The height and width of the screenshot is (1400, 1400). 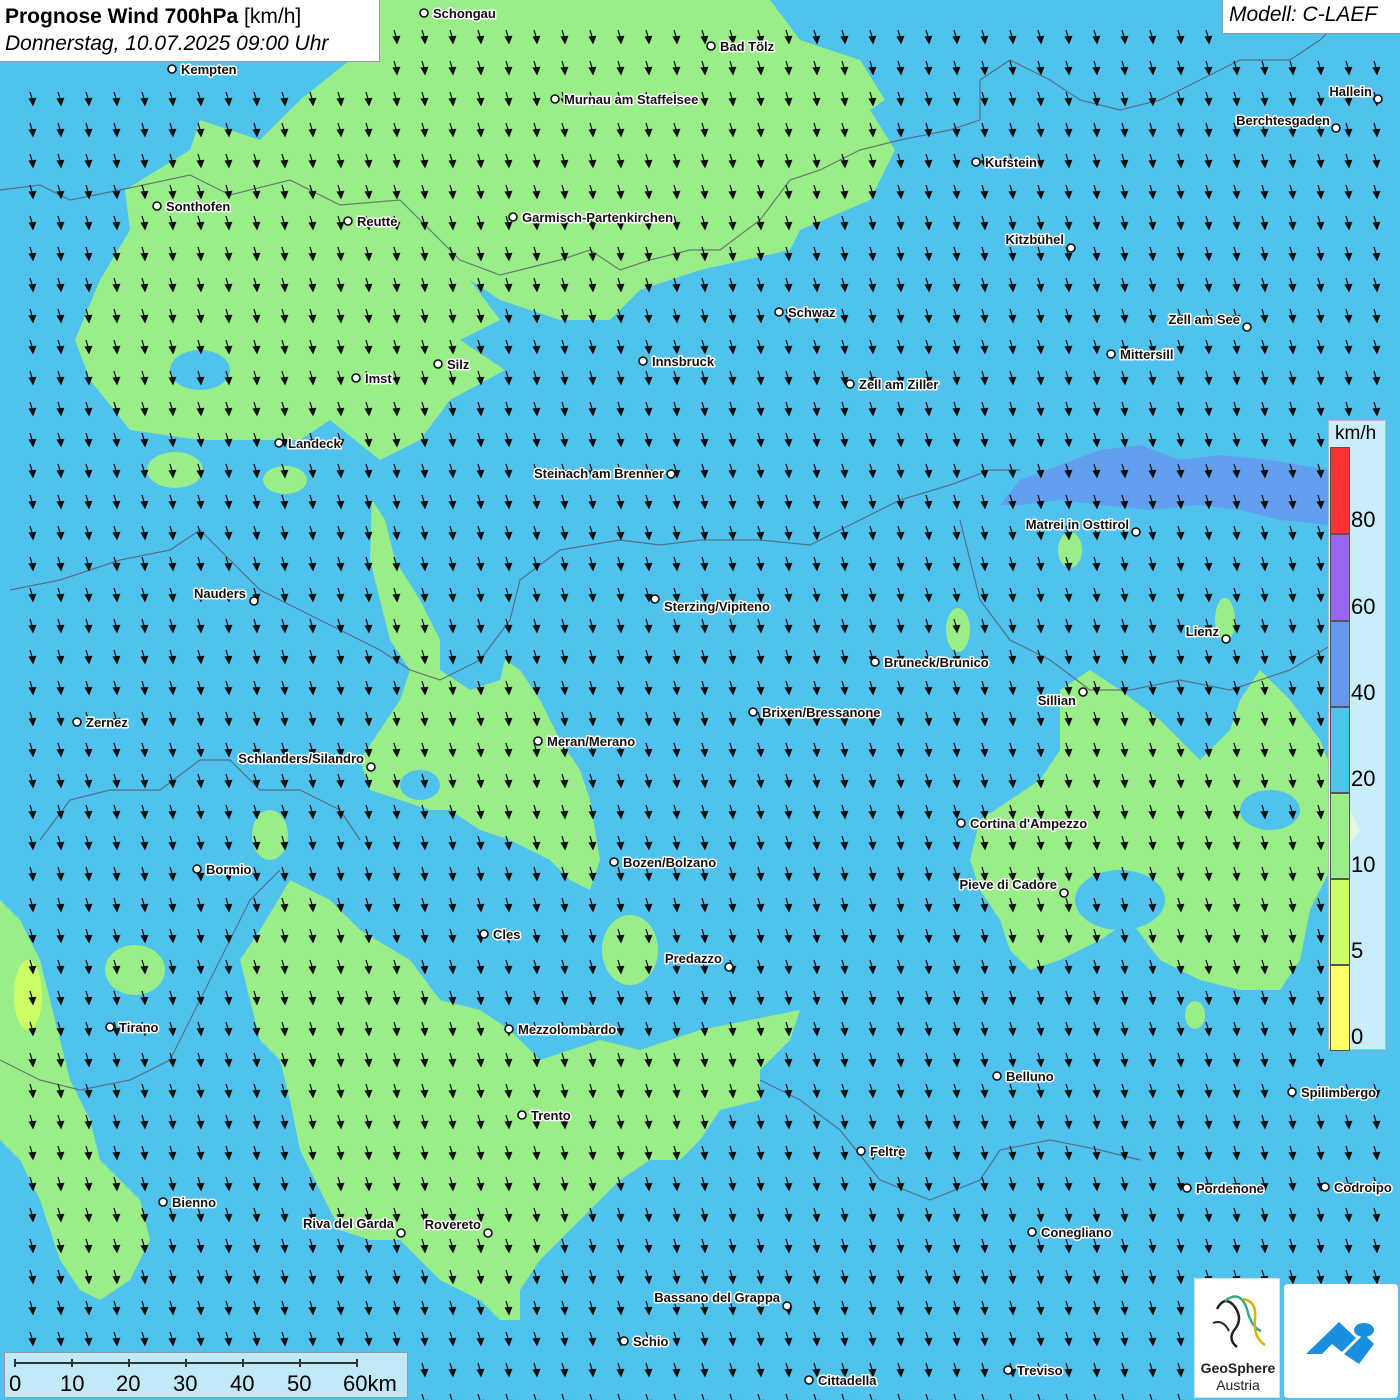 I want to click on city-label: Landeck, so click(x=315, y=443).